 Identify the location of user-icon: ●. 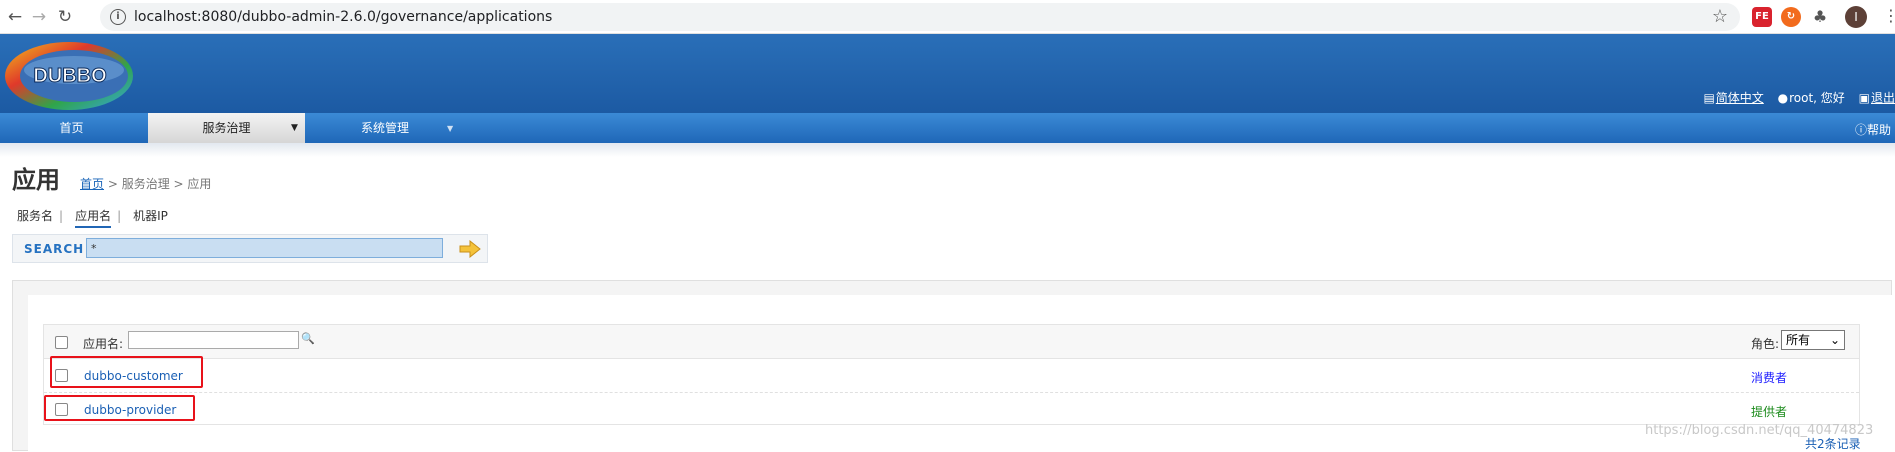
(1783, 98).